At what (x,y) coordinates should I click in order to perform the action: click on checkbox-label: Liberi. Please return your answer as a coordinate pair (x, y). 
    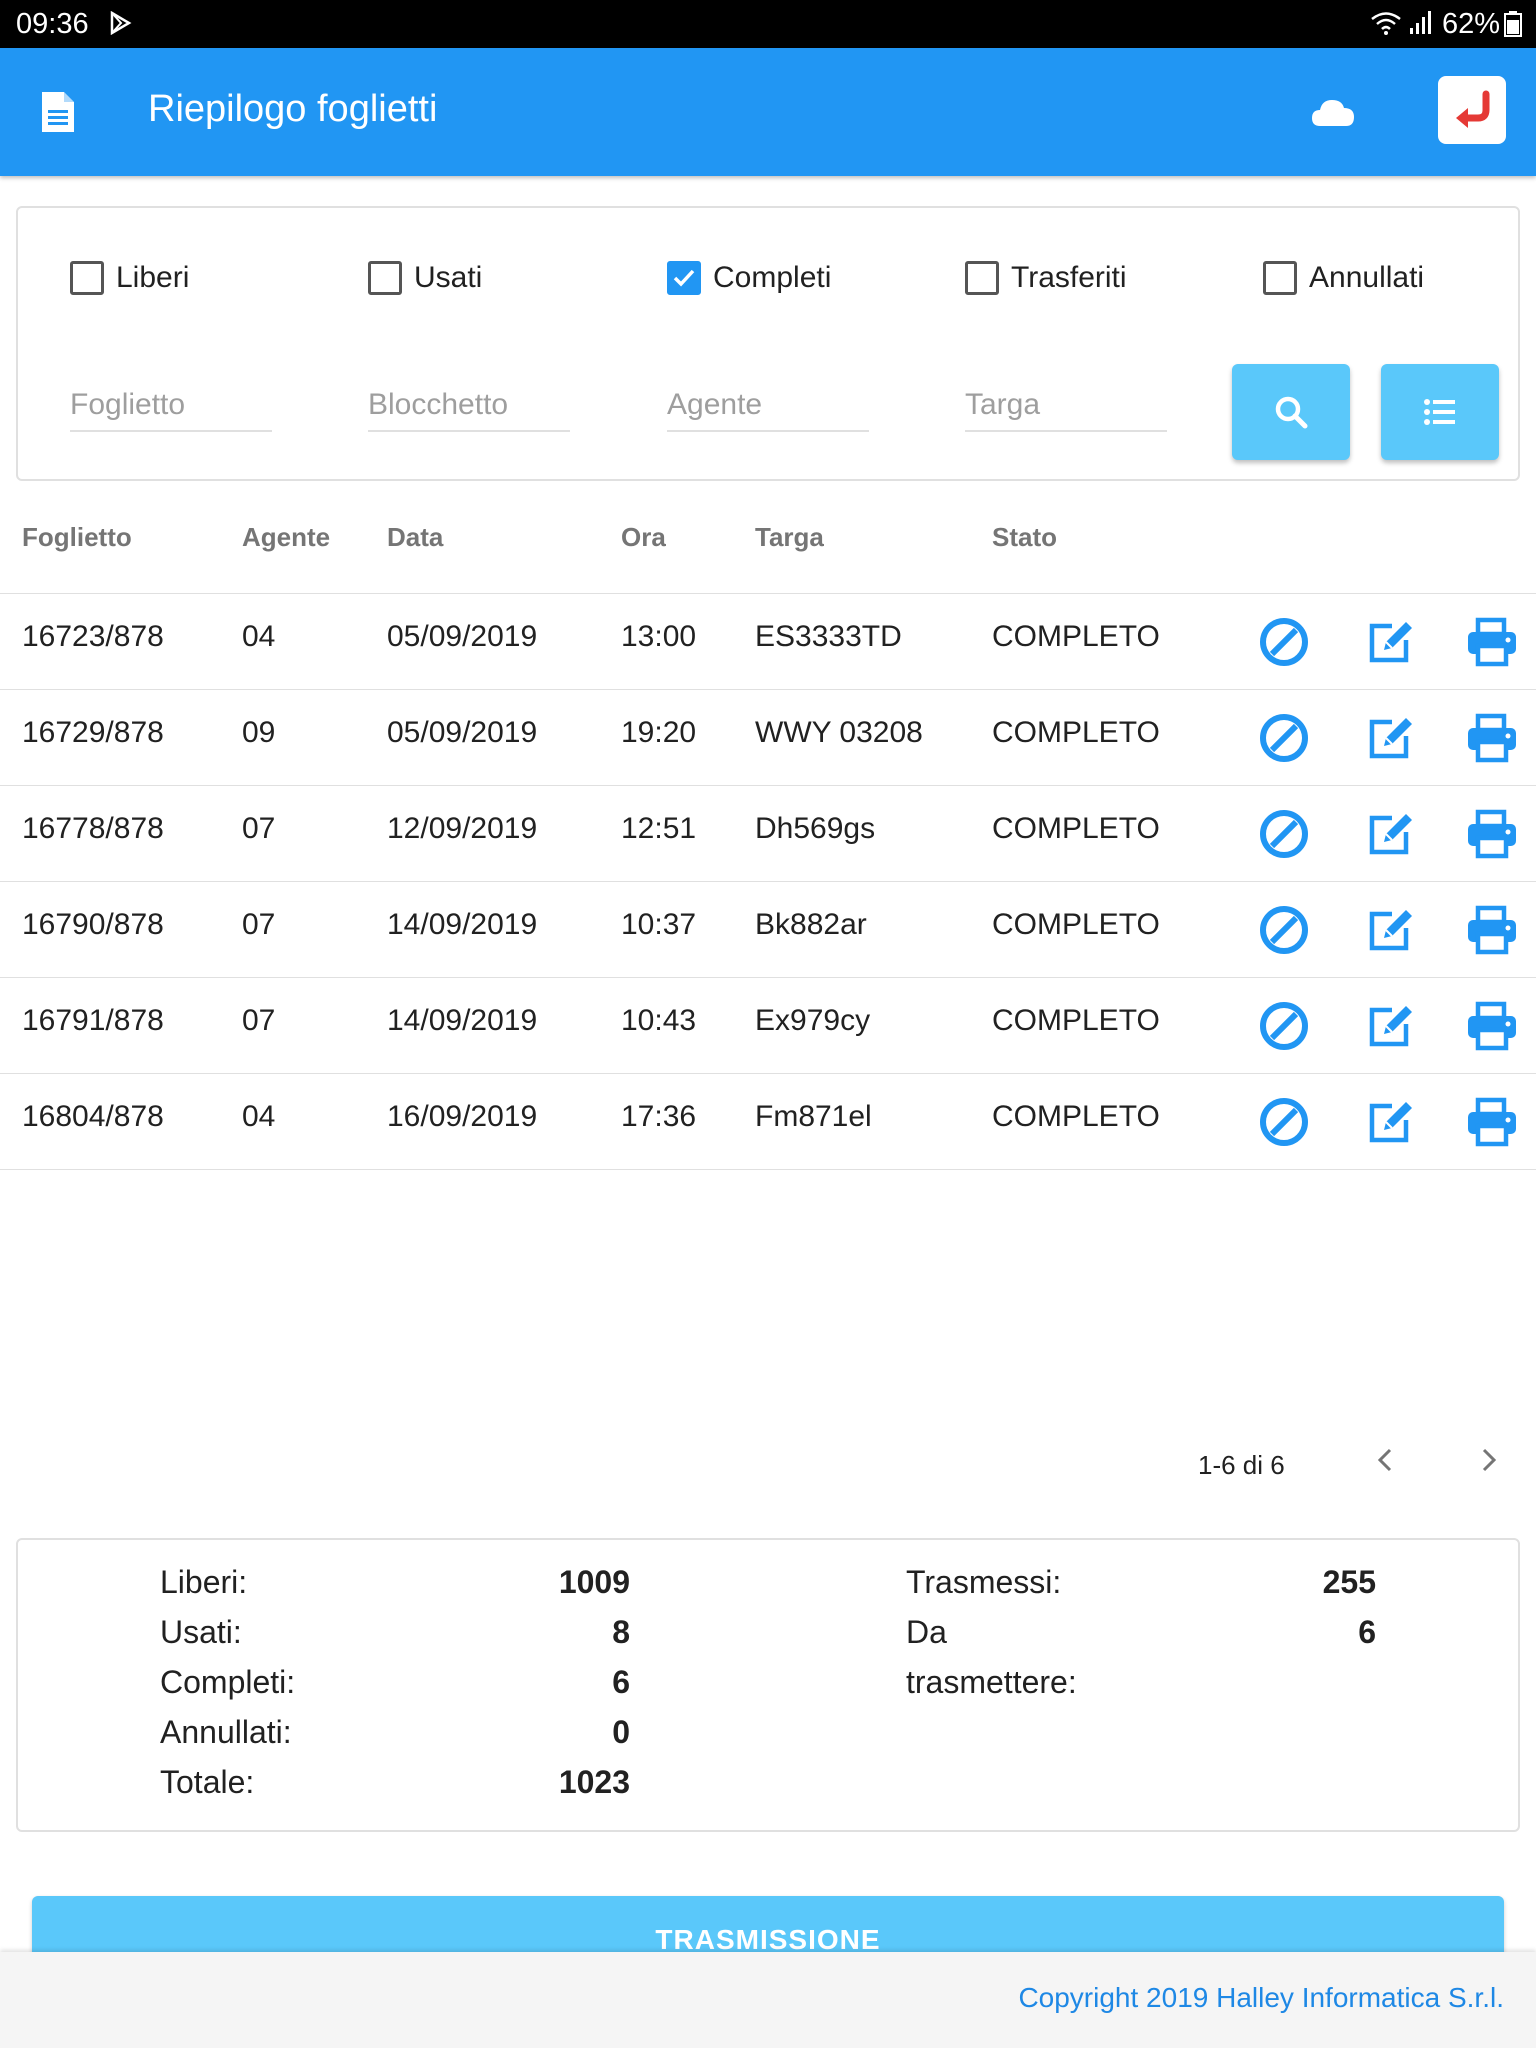
    Looking at the image, I should click on (153, 277).